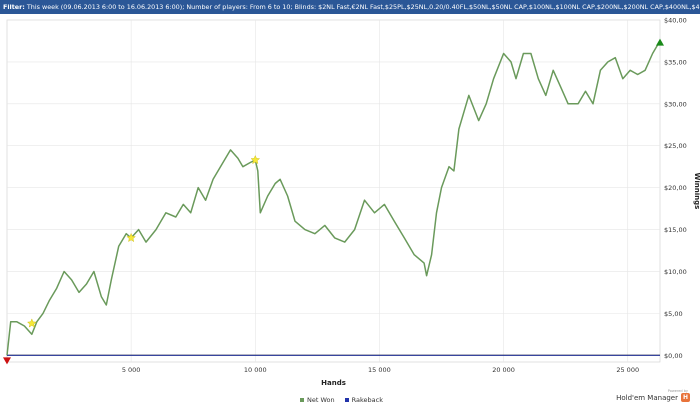 The width and height of the screenshot is (700, 408). Describe the element at coordinates (696, 191) in the screenshot. I see `y-axis-label: Winnings` at that location.